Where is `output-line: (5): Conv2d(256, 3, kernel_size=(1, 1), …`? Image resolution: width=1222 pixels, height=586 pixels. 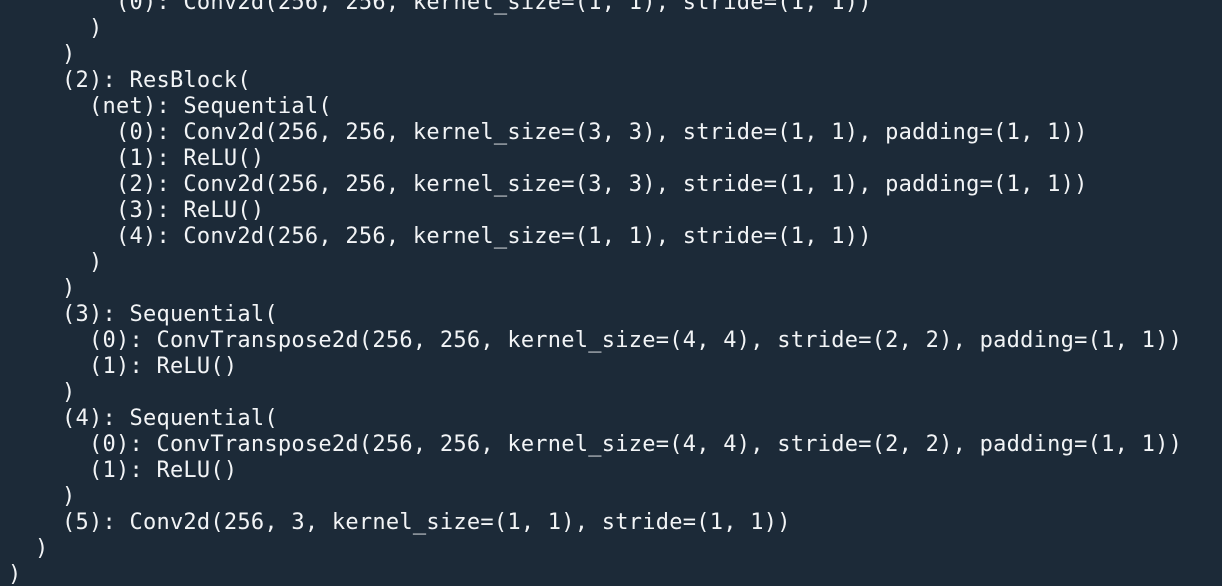 output-line: (5): Conv2d(256, 3, kernel_size=(1, 1), … is located at coordinates (399, 522).